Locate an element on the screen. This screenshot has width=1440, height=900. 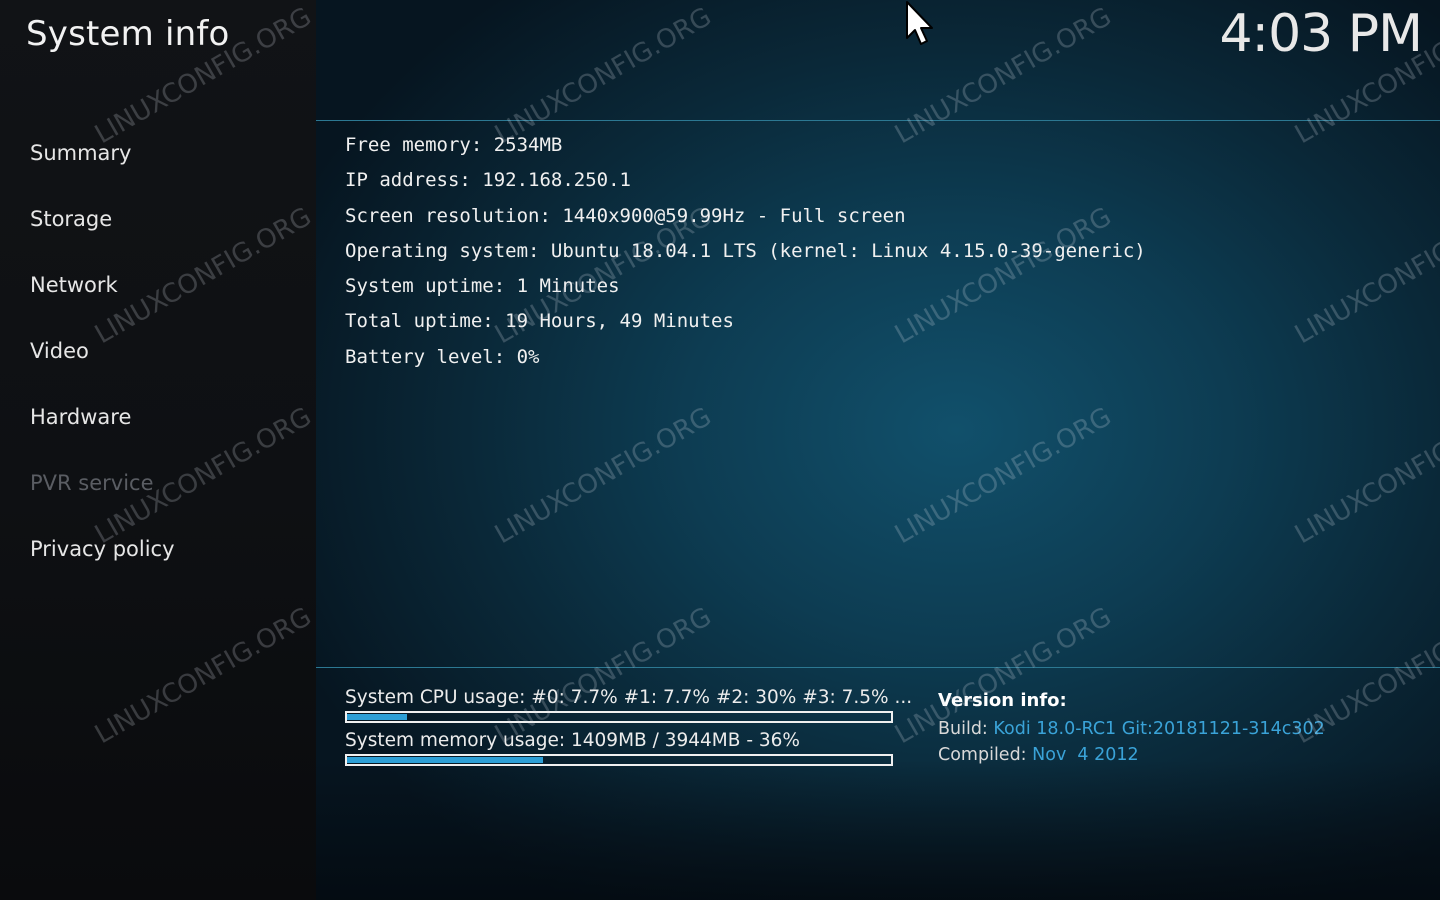
memory-usage-fill is located at coordinates (445, 760).